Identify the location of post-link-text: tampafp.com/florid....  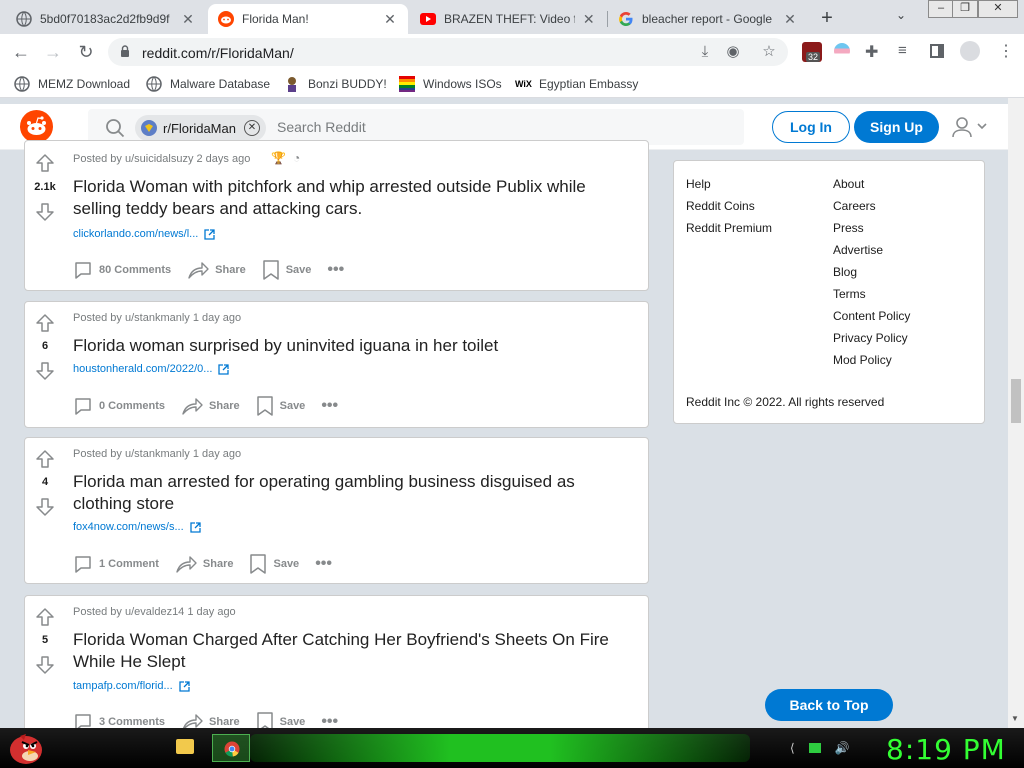
(123, 686).